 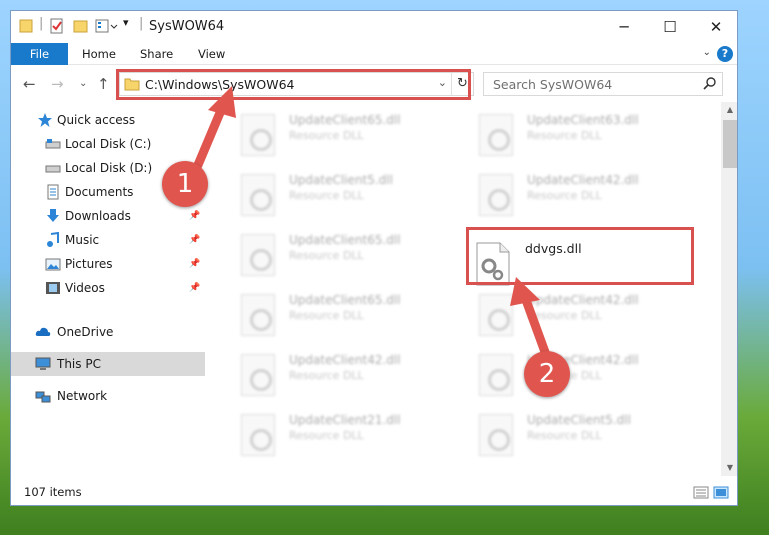 I want to click on arrow-1-shaft, so click(x=210, y=136).